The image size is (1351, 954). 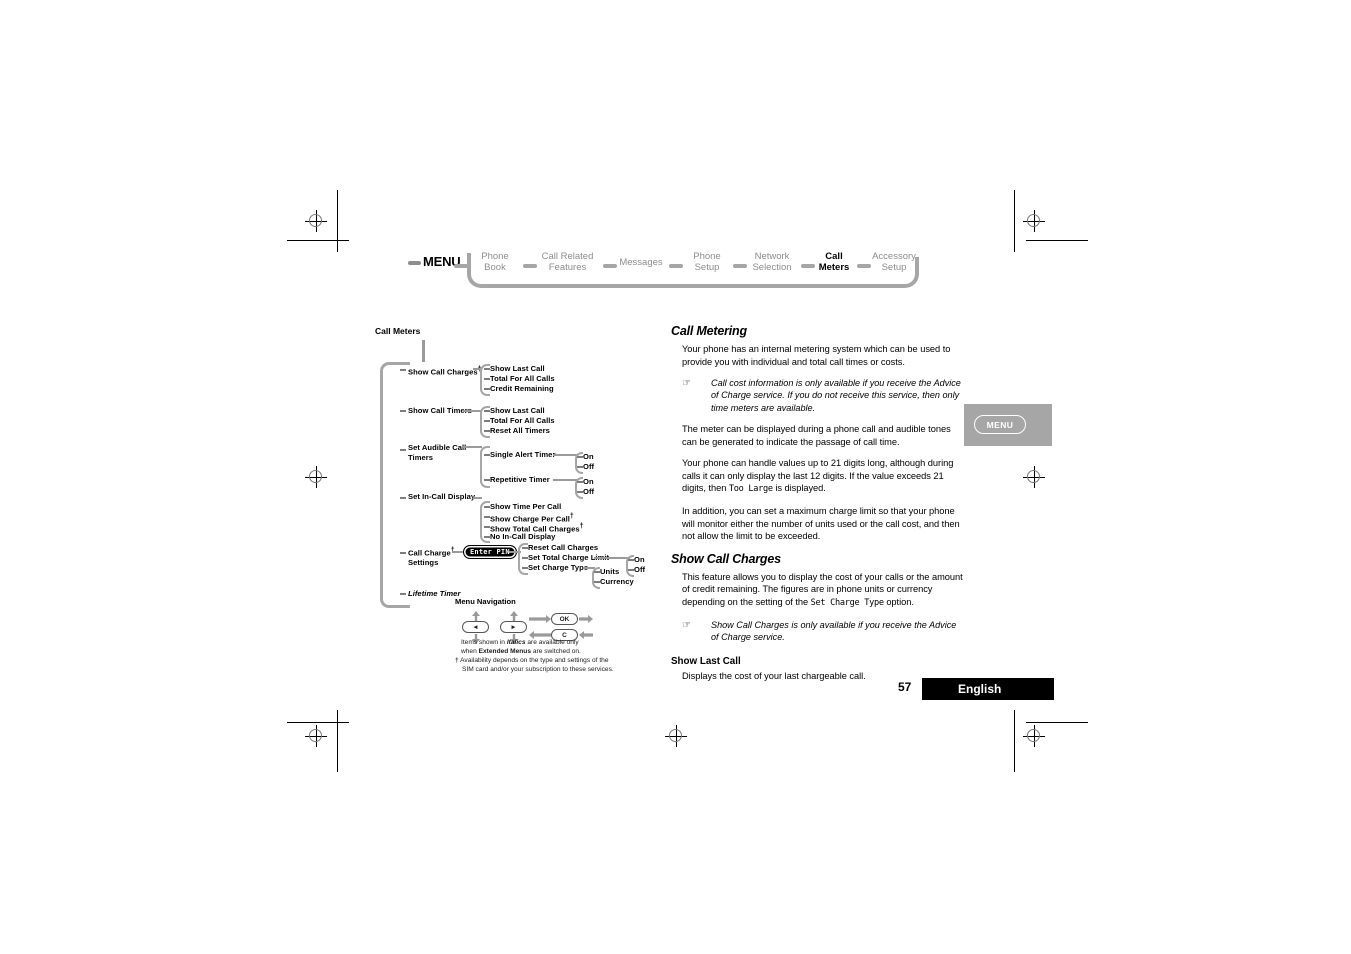 What do you see at coordinates (706, 662) in the screenshot?
I see `heading-show-last-call: Show Last Call` at bounding box center [706, 662].